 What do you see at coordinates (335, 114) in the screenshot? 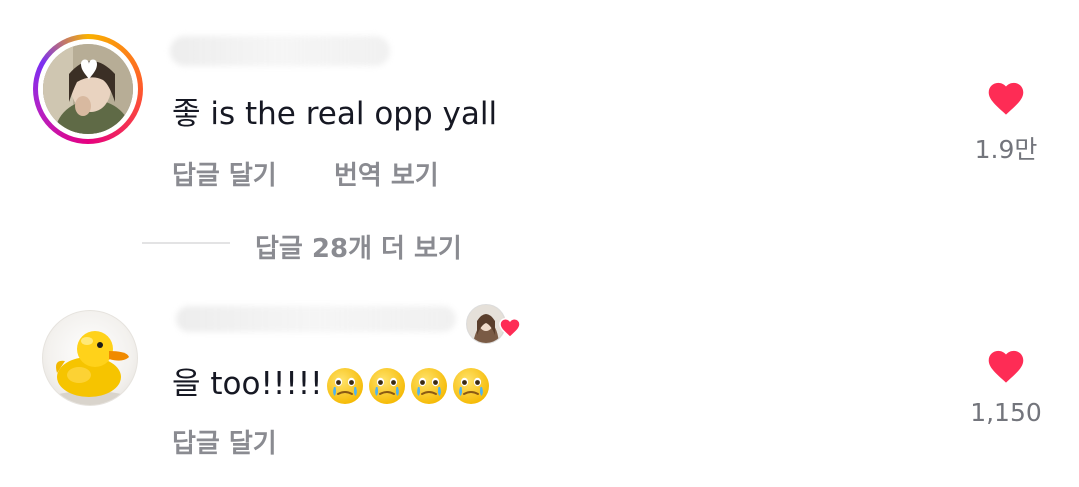
I see `comment-text: 좋 is the real opp yall` at bounding box center [335, 114].